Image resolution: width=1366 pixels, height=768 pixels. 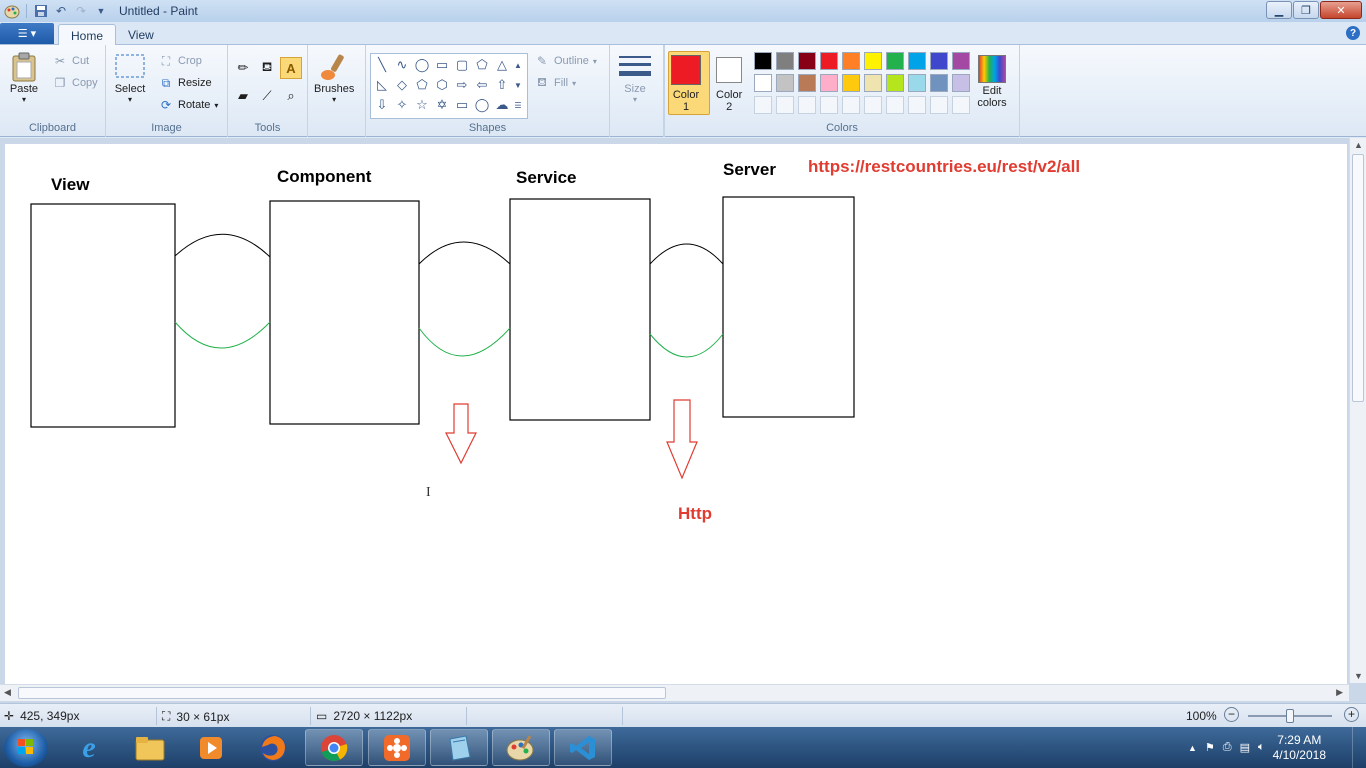 I want to click on clock: 7:29 AM 4/10/2018, so click(x=1299, y=748).